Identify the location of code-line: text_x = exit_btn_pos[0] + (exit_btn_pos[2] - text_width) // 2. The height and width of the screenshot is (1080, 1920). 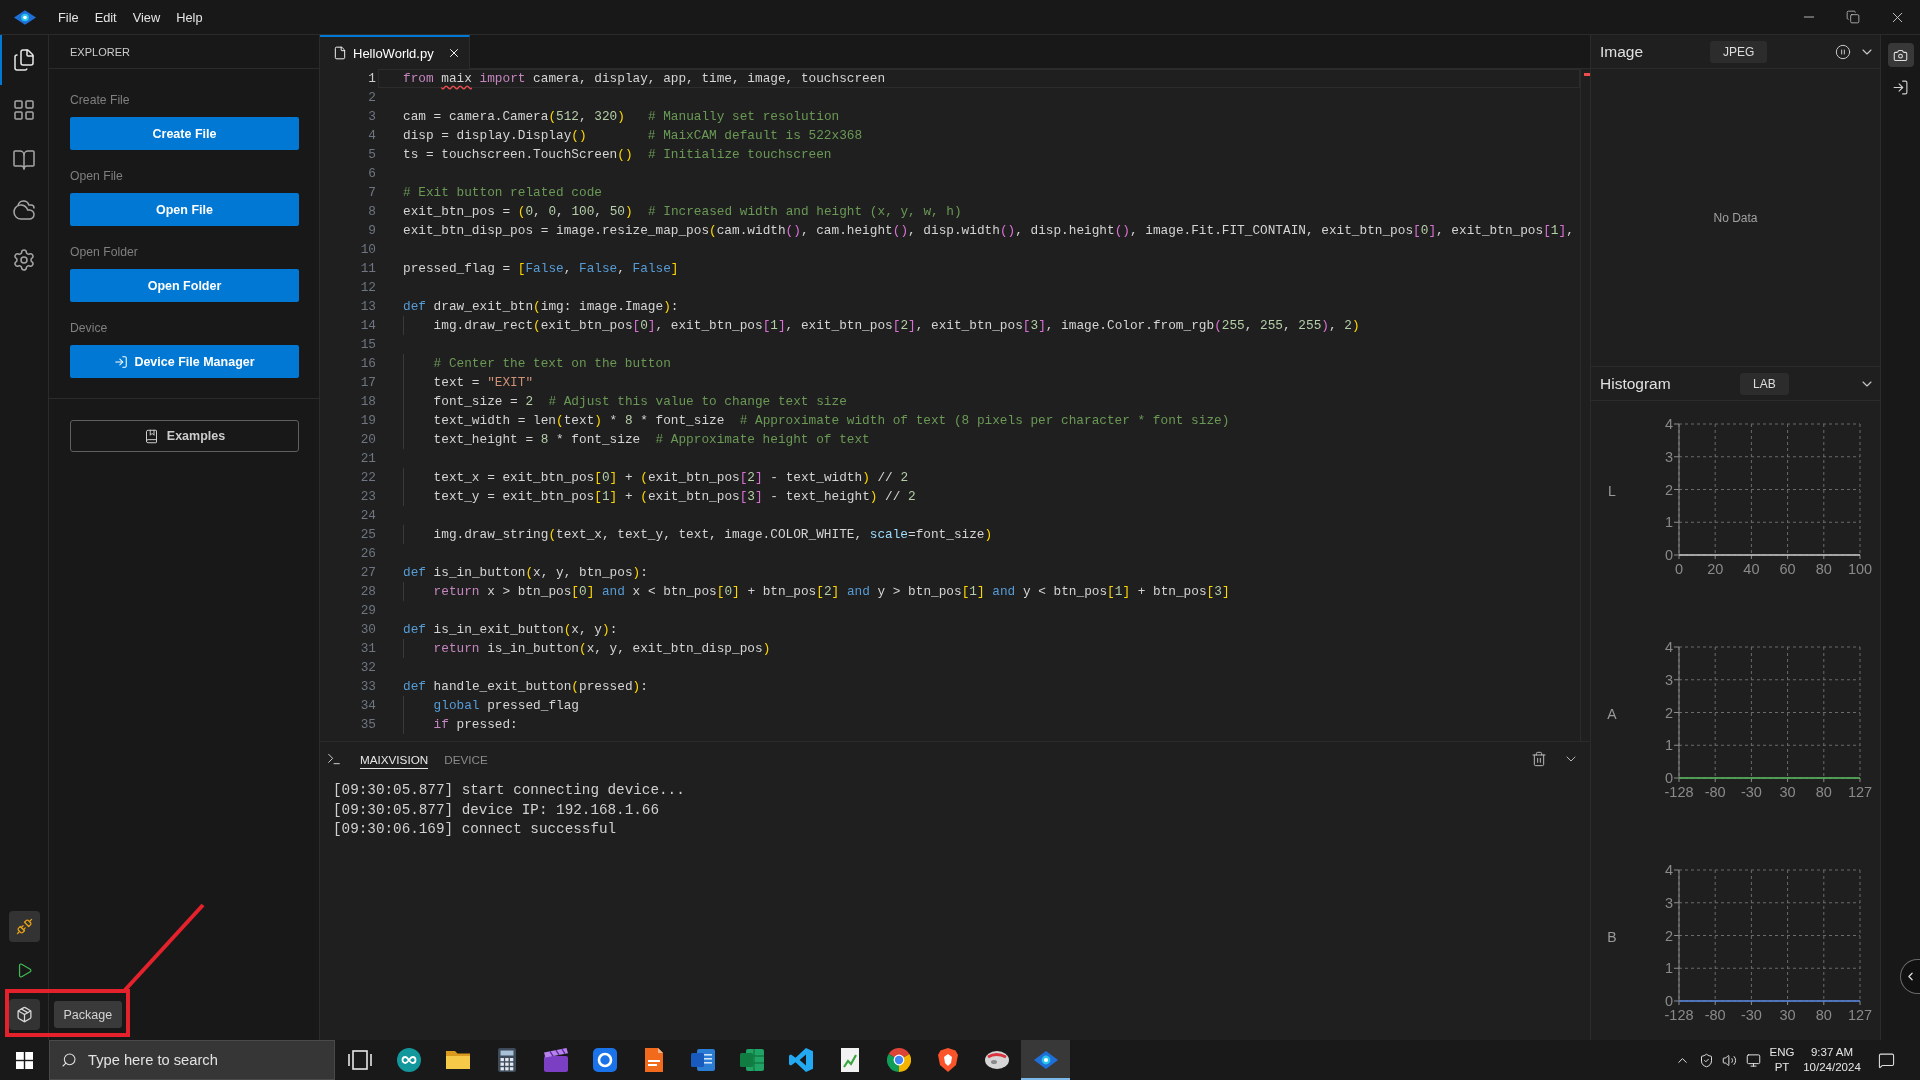
(671, 478).